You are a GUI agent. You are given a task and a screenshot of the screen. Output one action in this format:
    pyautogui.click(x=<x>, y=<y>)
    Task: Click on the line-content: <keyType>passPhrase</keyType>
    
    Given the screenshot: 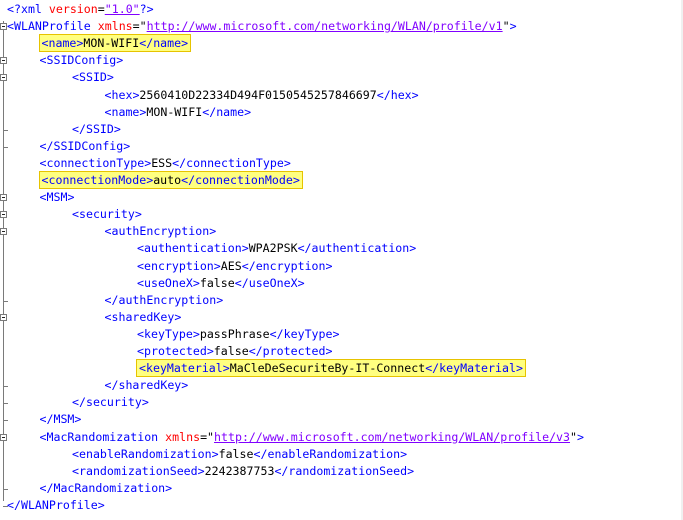 What is the action you would take?
    pyautogui.click(x=238, y=334)
    